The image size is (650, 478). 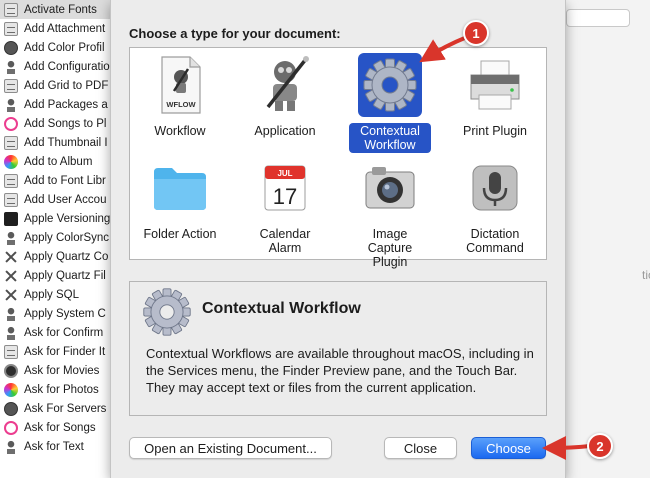 I want to click on annotation-badge-1: 1, so click(x=476, y=33).